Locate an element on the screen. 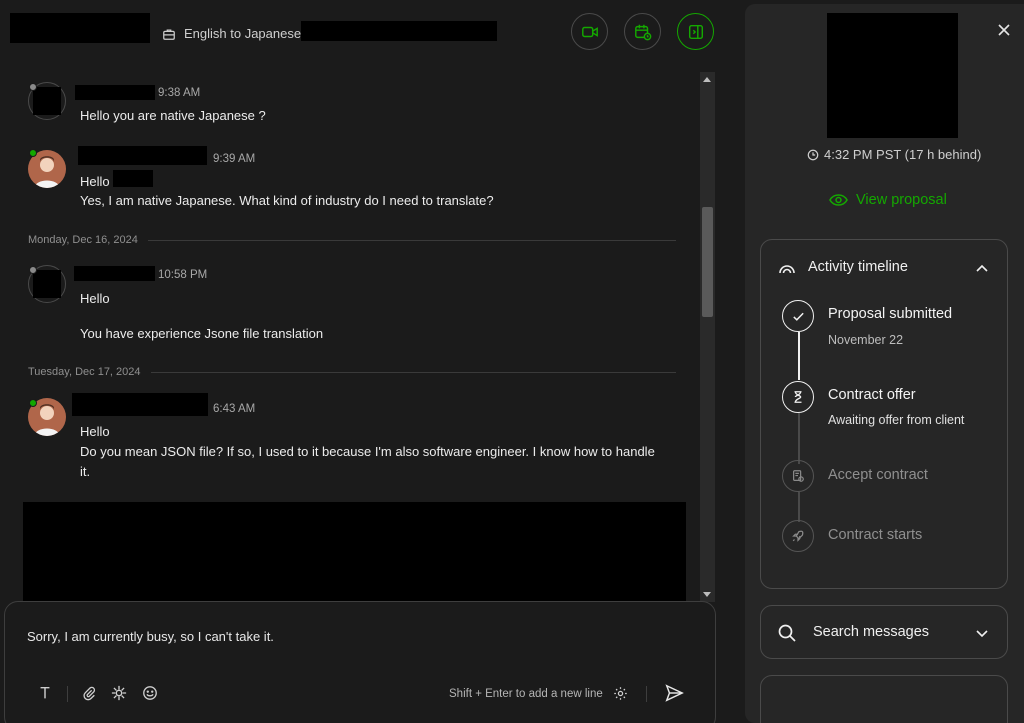 The width and height of the screenshot is (1024, 723). message-text: it. is located at coordinates (85, 471).